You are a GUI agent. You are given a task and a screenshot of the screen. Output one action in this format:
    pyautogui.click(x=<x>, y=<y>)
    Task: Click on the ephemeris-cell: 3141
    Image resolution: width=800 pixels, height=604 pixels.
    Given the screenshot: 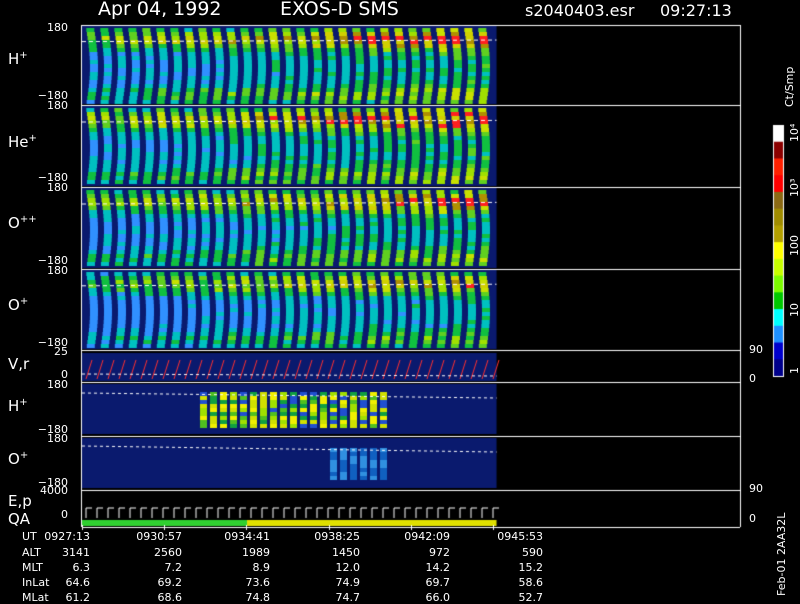 What is the action you would take?
    pyautogui.click(x=60, y=552)
    